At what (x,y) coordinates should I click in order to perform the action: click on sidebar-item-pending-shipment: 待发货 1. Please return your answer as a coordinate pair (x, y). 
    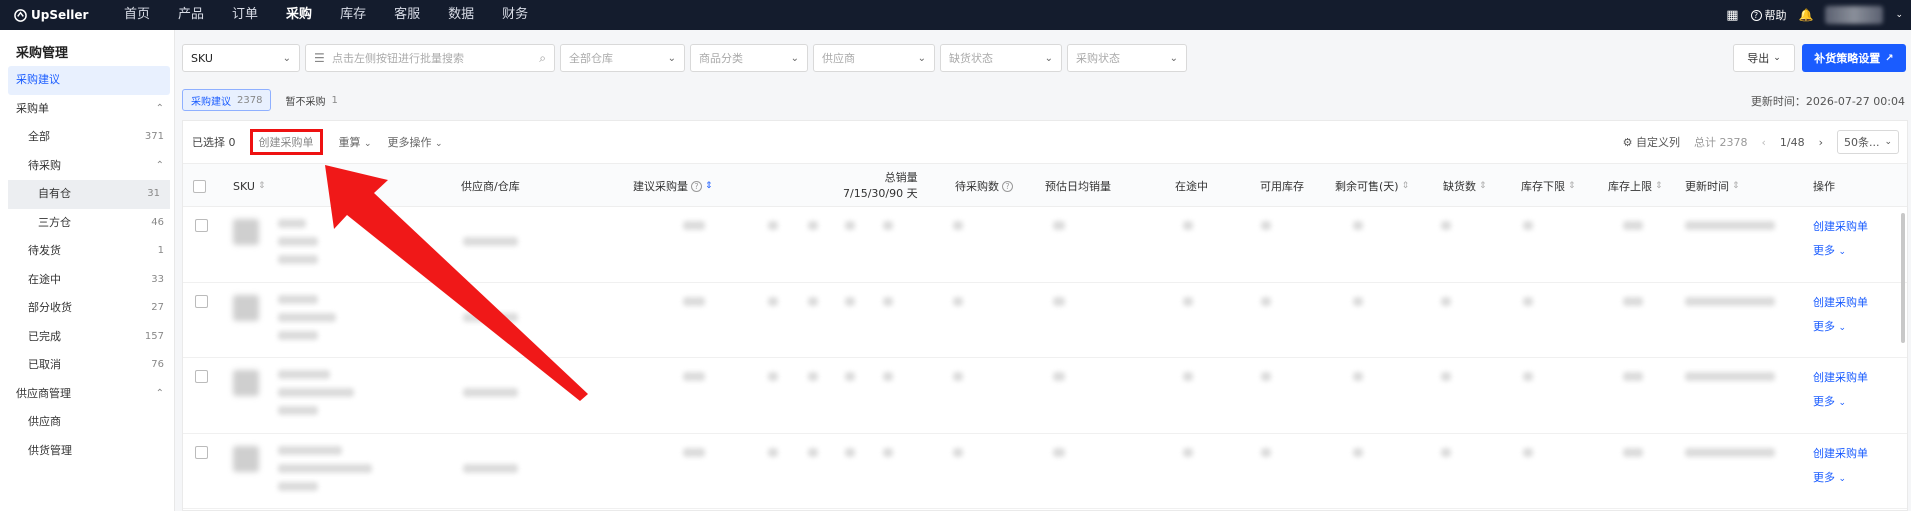
    Looking at the image, I should click on (87, 251).